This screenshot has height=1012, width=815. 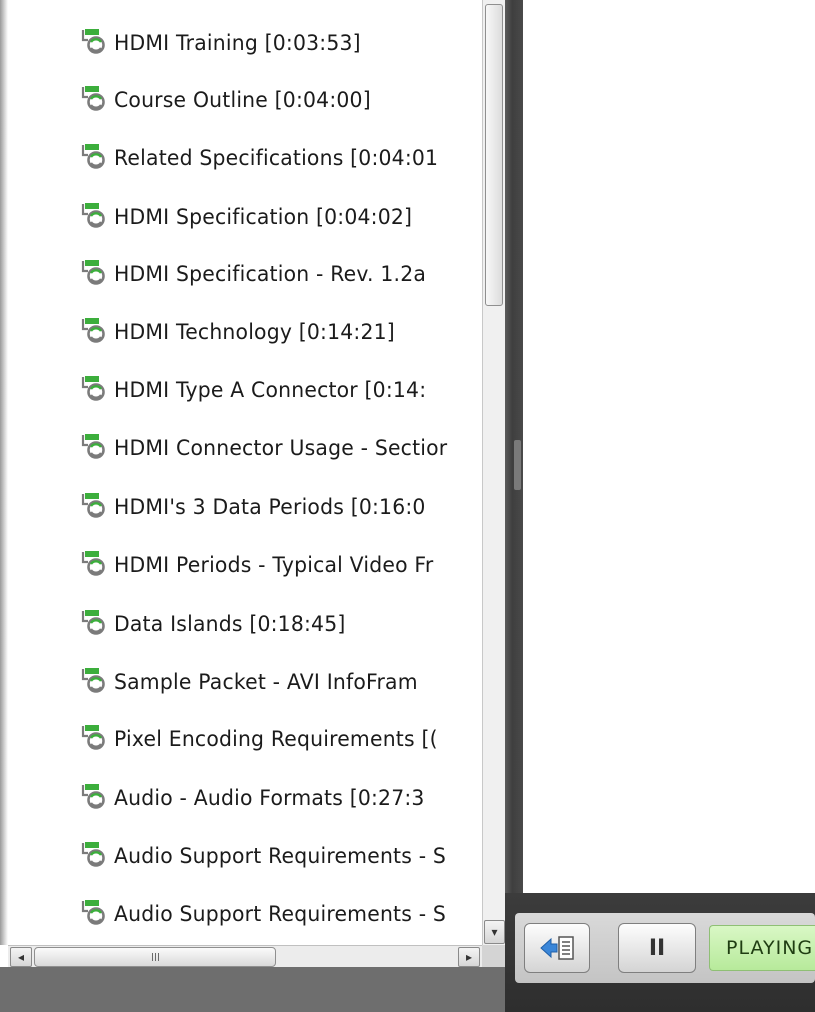 What do you see at coordinates (762, 948) in the screenshot?
I see `playback-status: PLAYING` at bounding box center [762, 948].